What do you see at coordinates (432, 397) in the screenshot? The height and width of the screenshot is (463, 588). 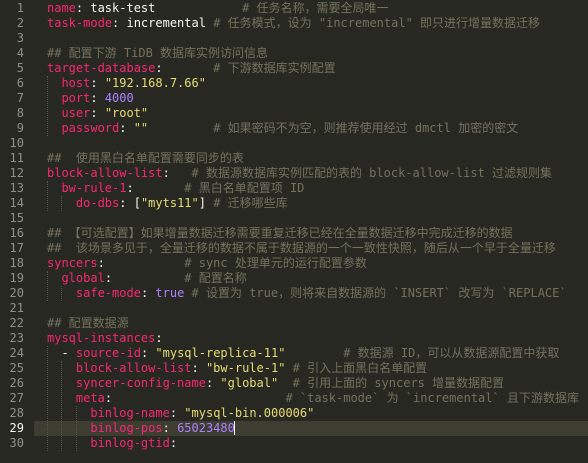 I see `comment: # `task-mode` 为 `incremental` 且下游数据库` at bounding box center [432, 397].